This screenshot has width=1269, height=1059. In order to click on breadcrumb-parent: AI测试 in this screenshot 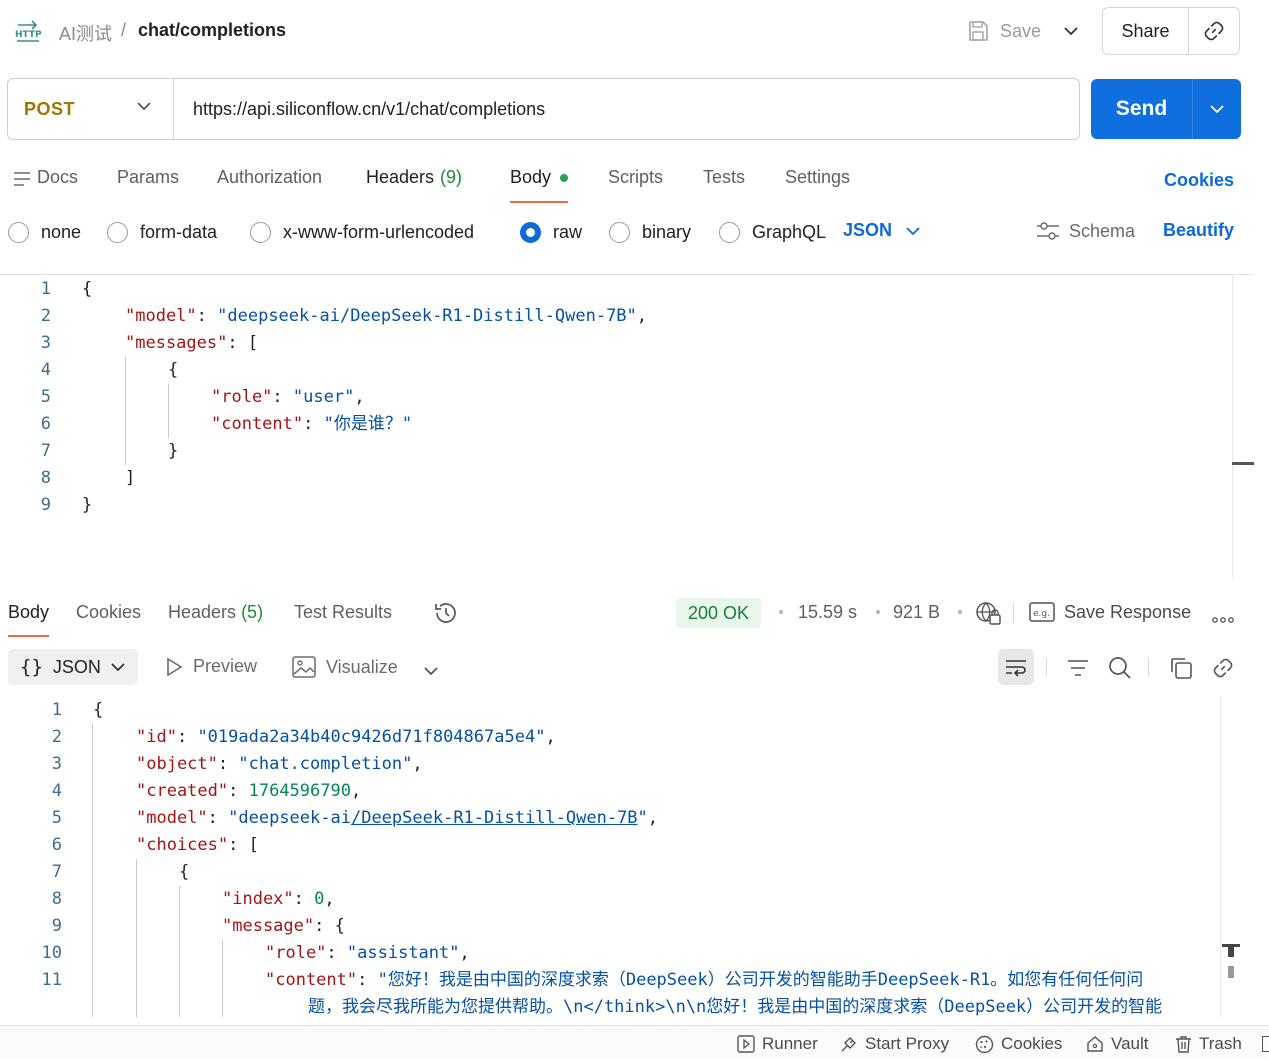, I will do `click(85, 33)`.